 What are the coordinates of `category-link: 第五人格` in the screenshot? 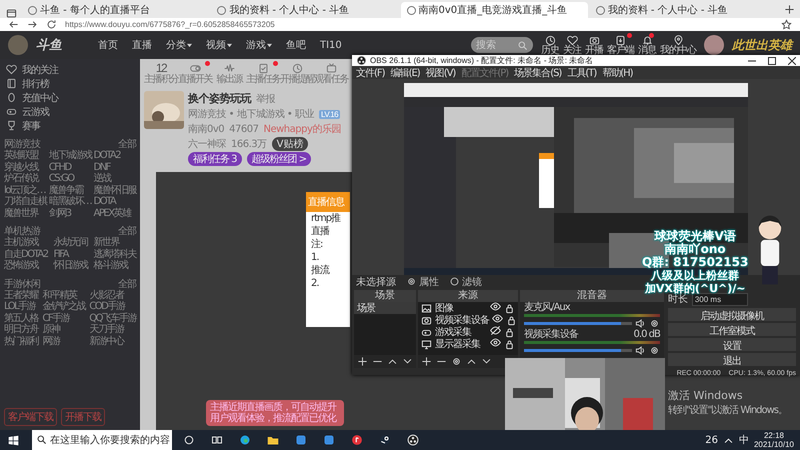 It's located at (21, 318).